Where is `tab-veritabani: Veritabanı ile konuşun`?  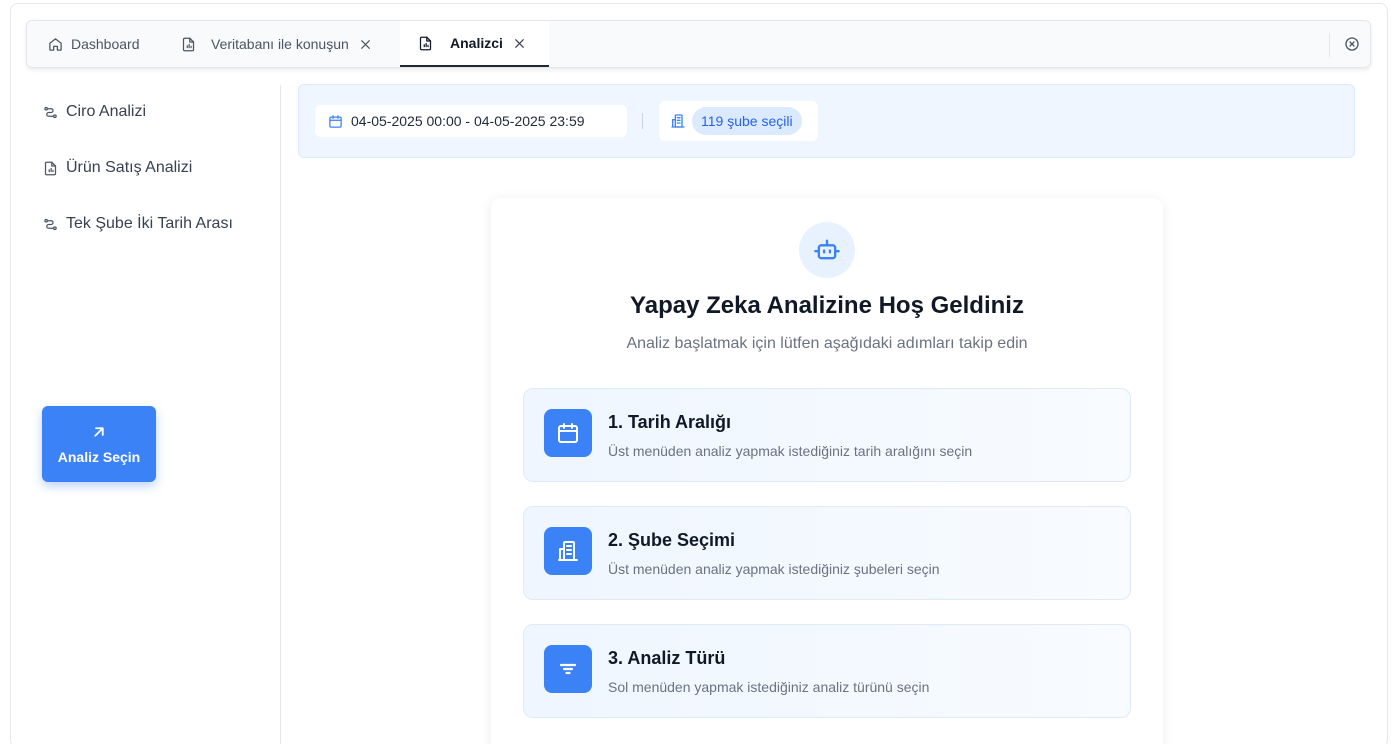
tab-veritabani: Veritabanı ile konuşun is located at coordinates (277, 44).